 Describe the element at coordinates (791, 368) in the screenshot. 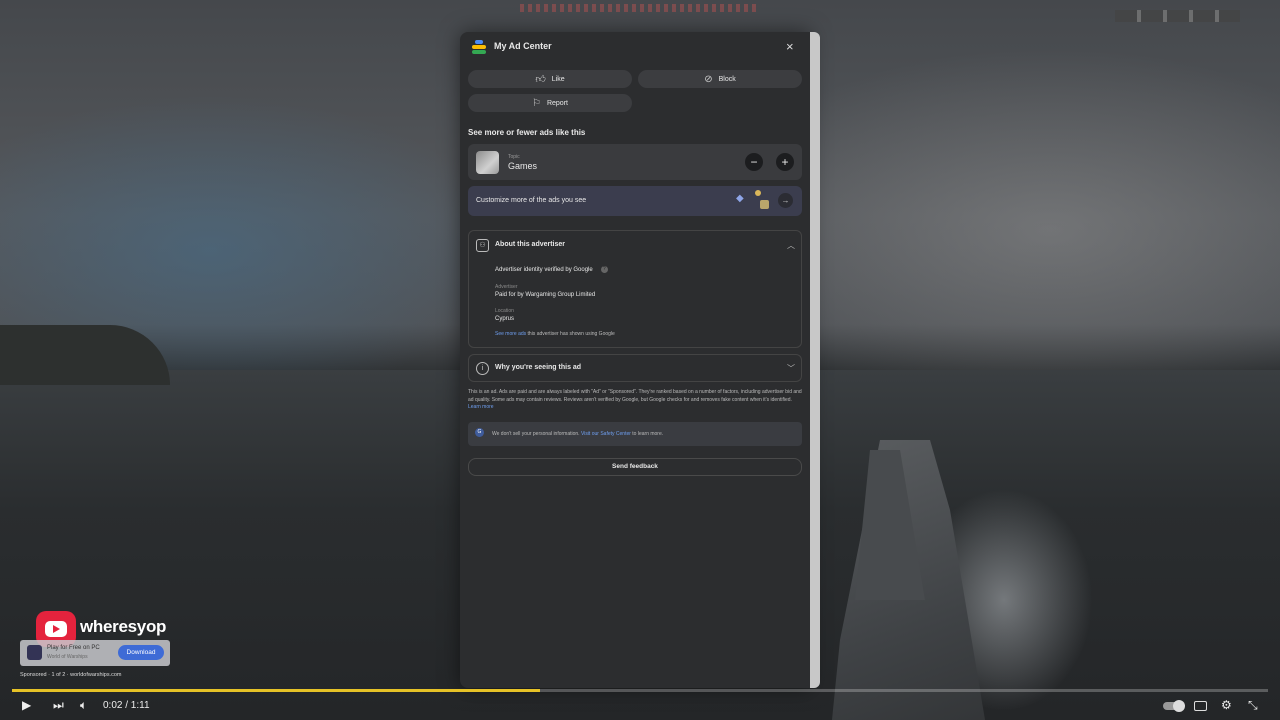

I see `chevron-down-icon: ﹀` at that location.